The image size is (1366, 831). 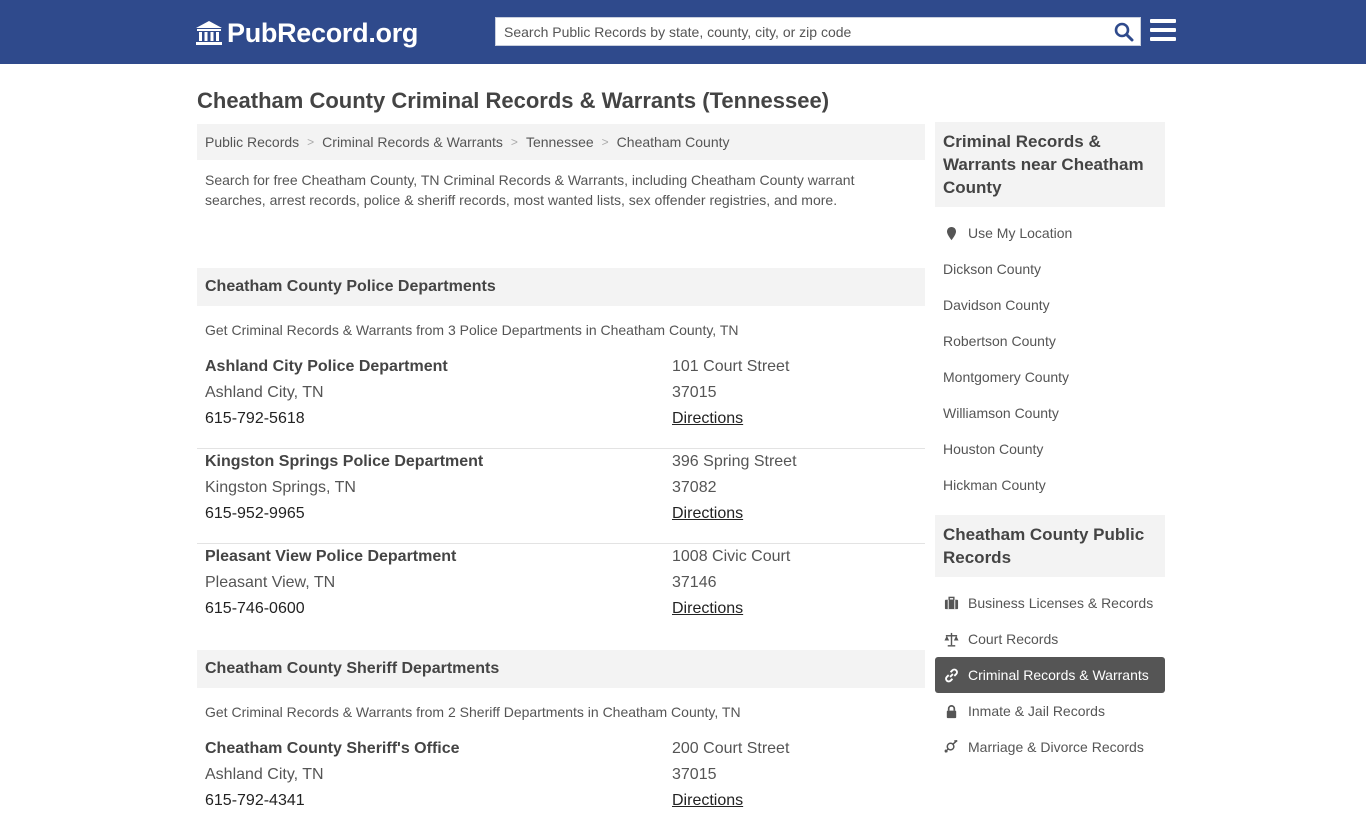 I want to click on sidebar-item-davidson-county: Davidson County, so click(x=1050, y=305).